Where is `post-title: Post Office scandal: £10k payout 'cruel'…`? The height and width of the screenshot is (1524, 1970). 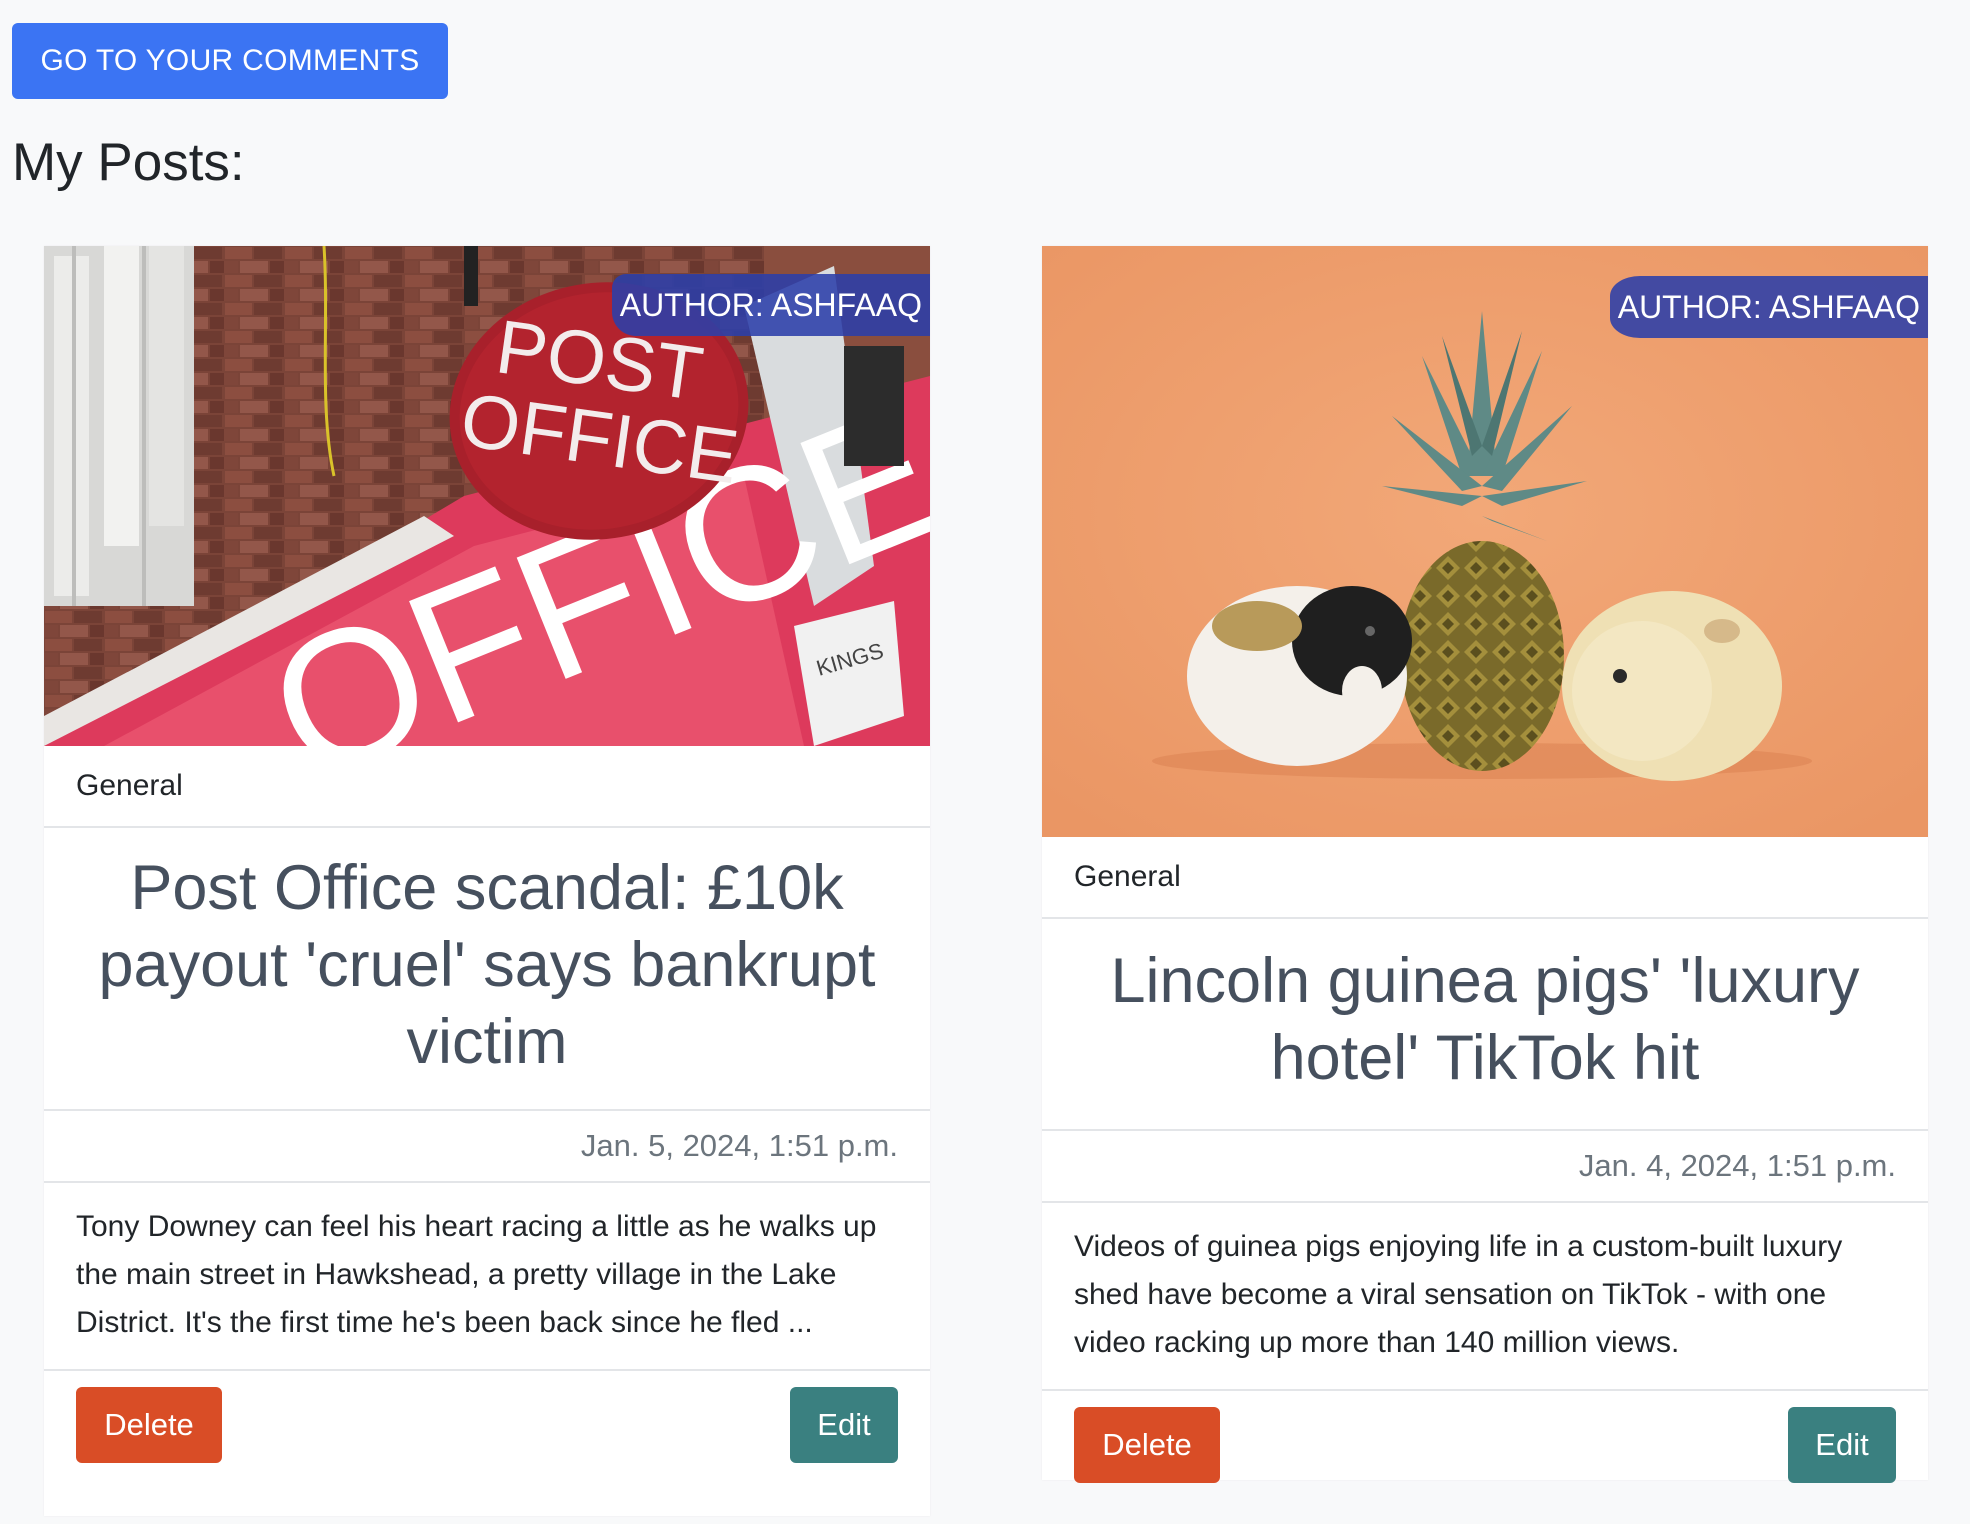 post-title: Post Office scandal: £10k payout 'cruel'… is located at coordinates (487, 969).